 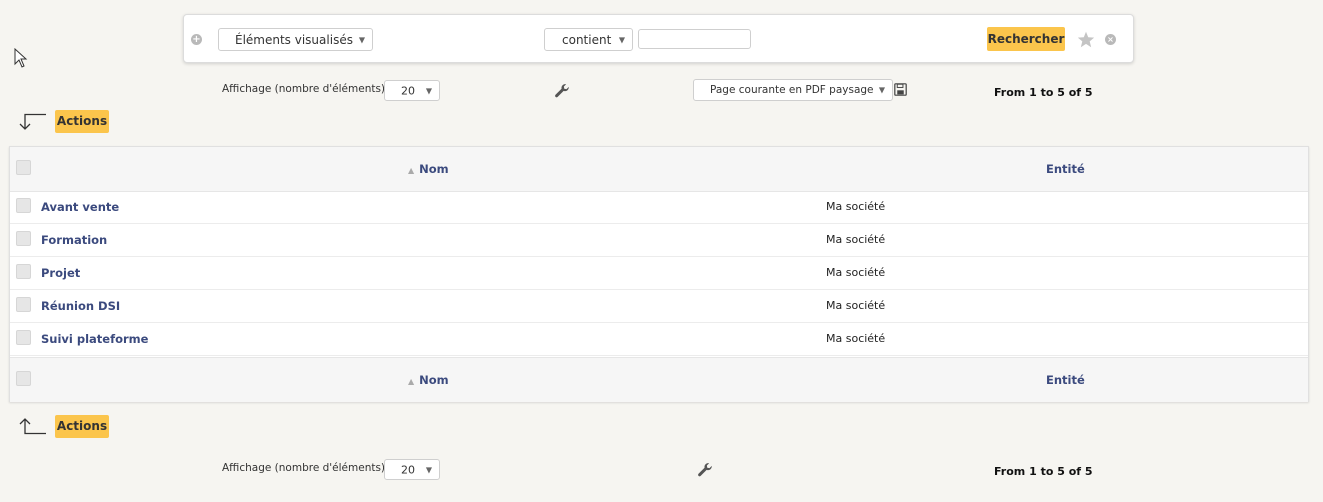 I want to click on column-footer-entite: Entité, so click(x=1065, y=380).